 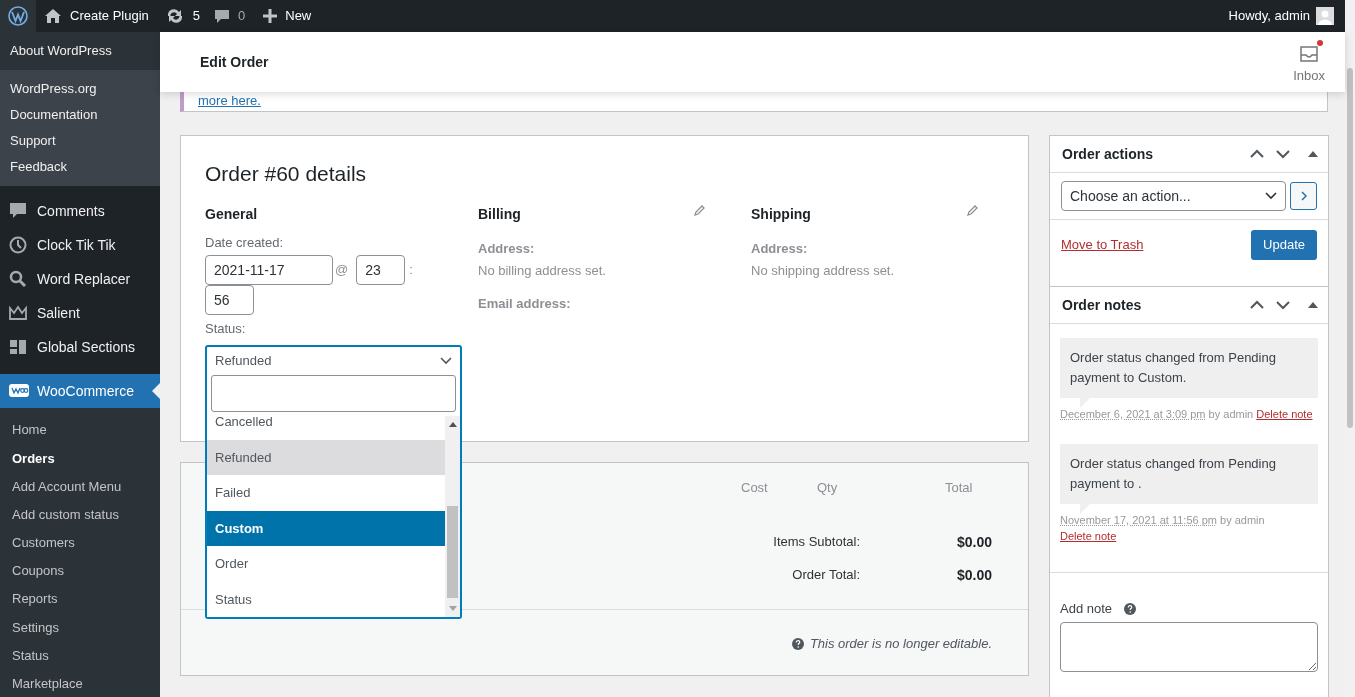 What do you see at coordinates (326, 528) in the screenshot?
I see `status-option: Custom` at bounding box center [326, 528].